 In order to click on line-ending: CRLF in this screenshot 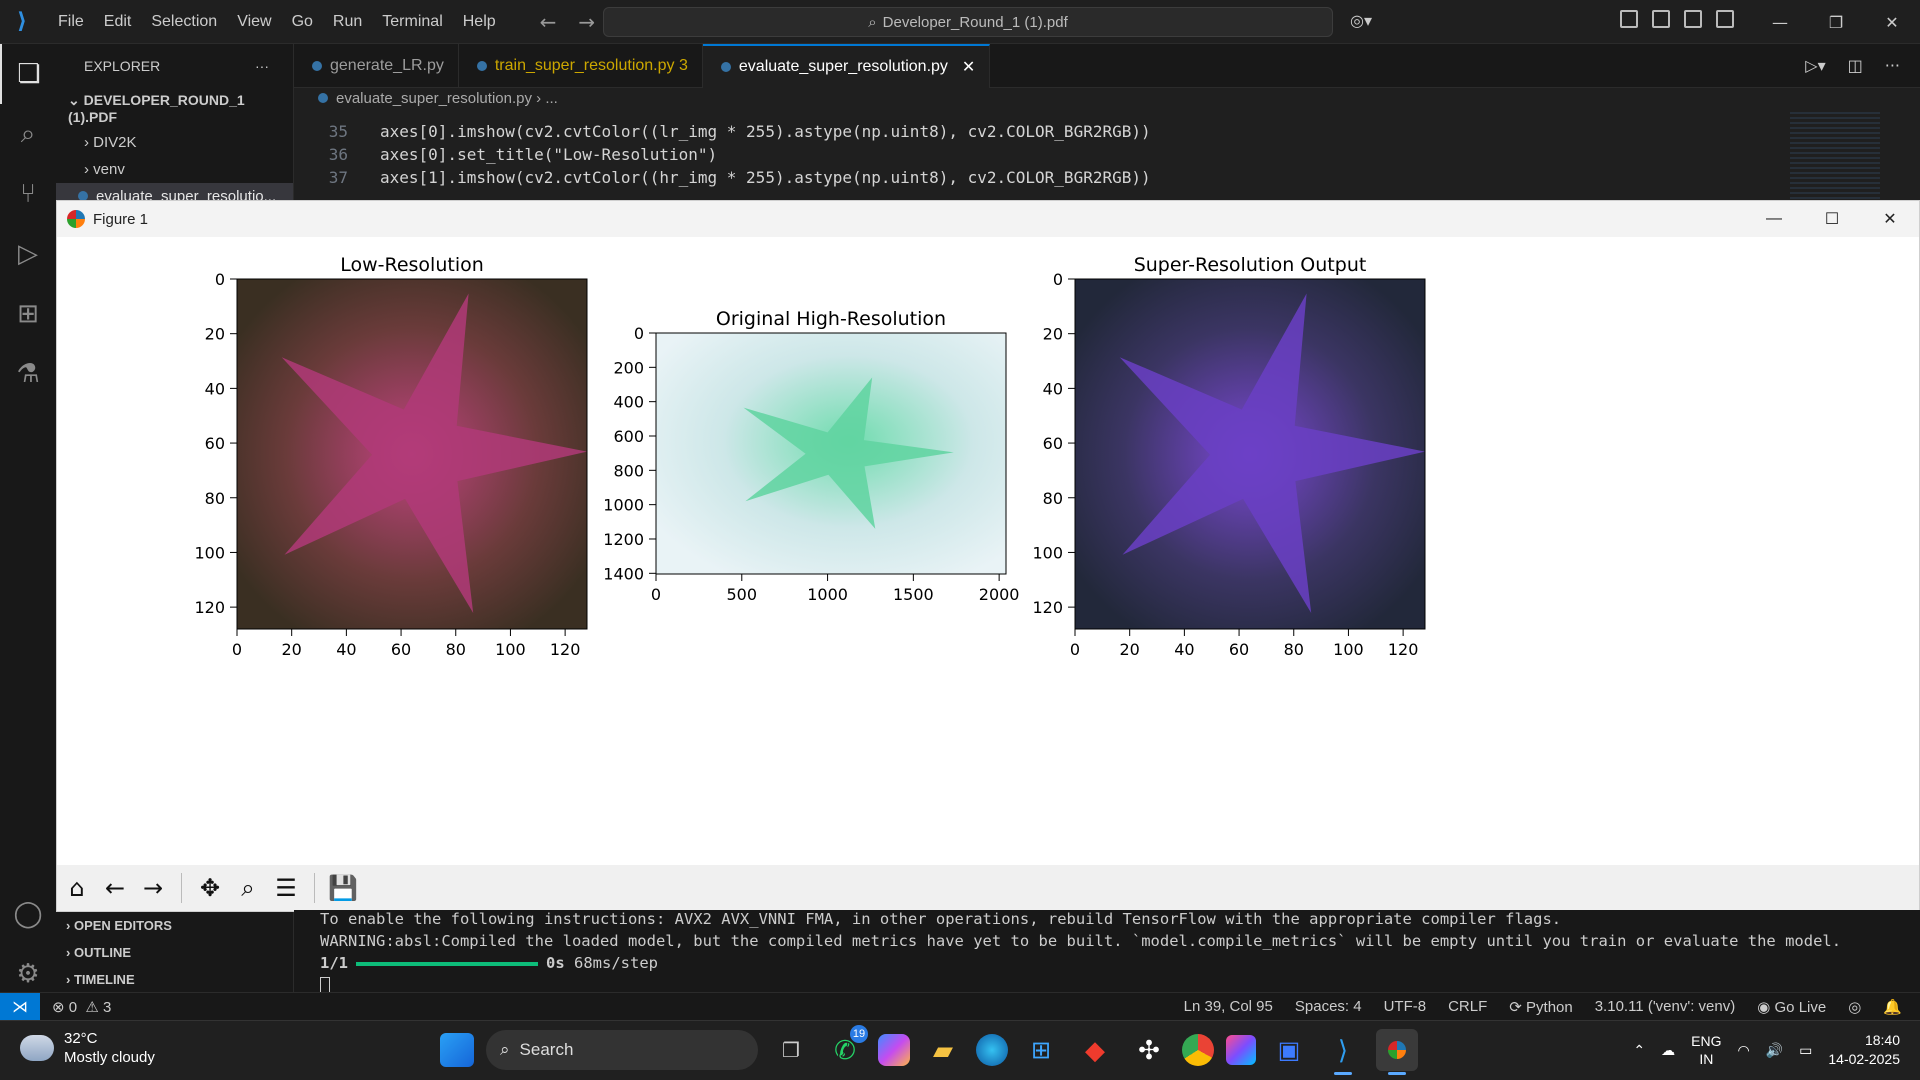, I will do `click(1467, 1007)`.